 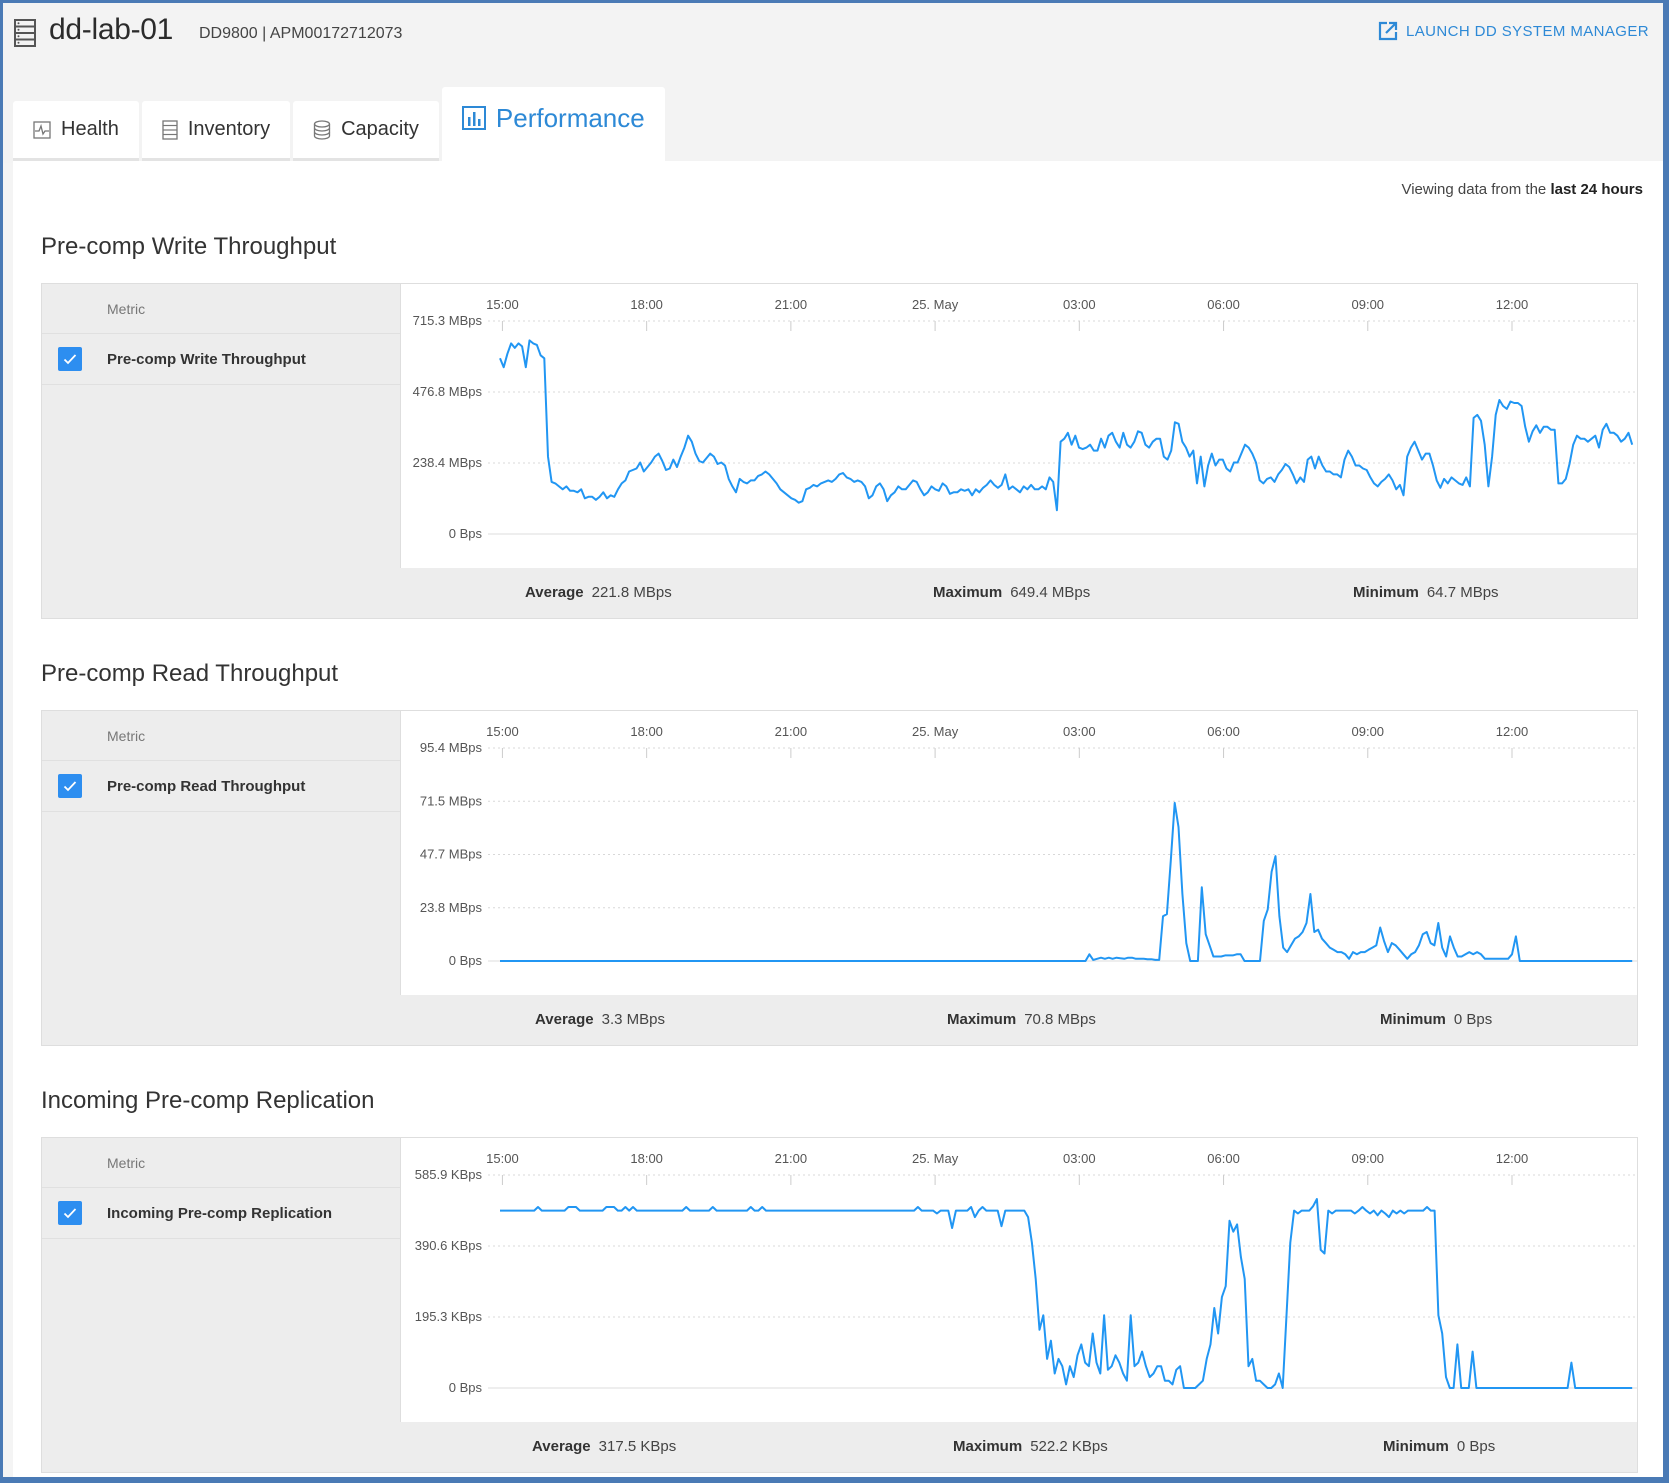 I want to click on y-tick-label: 195.3 KBps, so click(x=449, y=1316).